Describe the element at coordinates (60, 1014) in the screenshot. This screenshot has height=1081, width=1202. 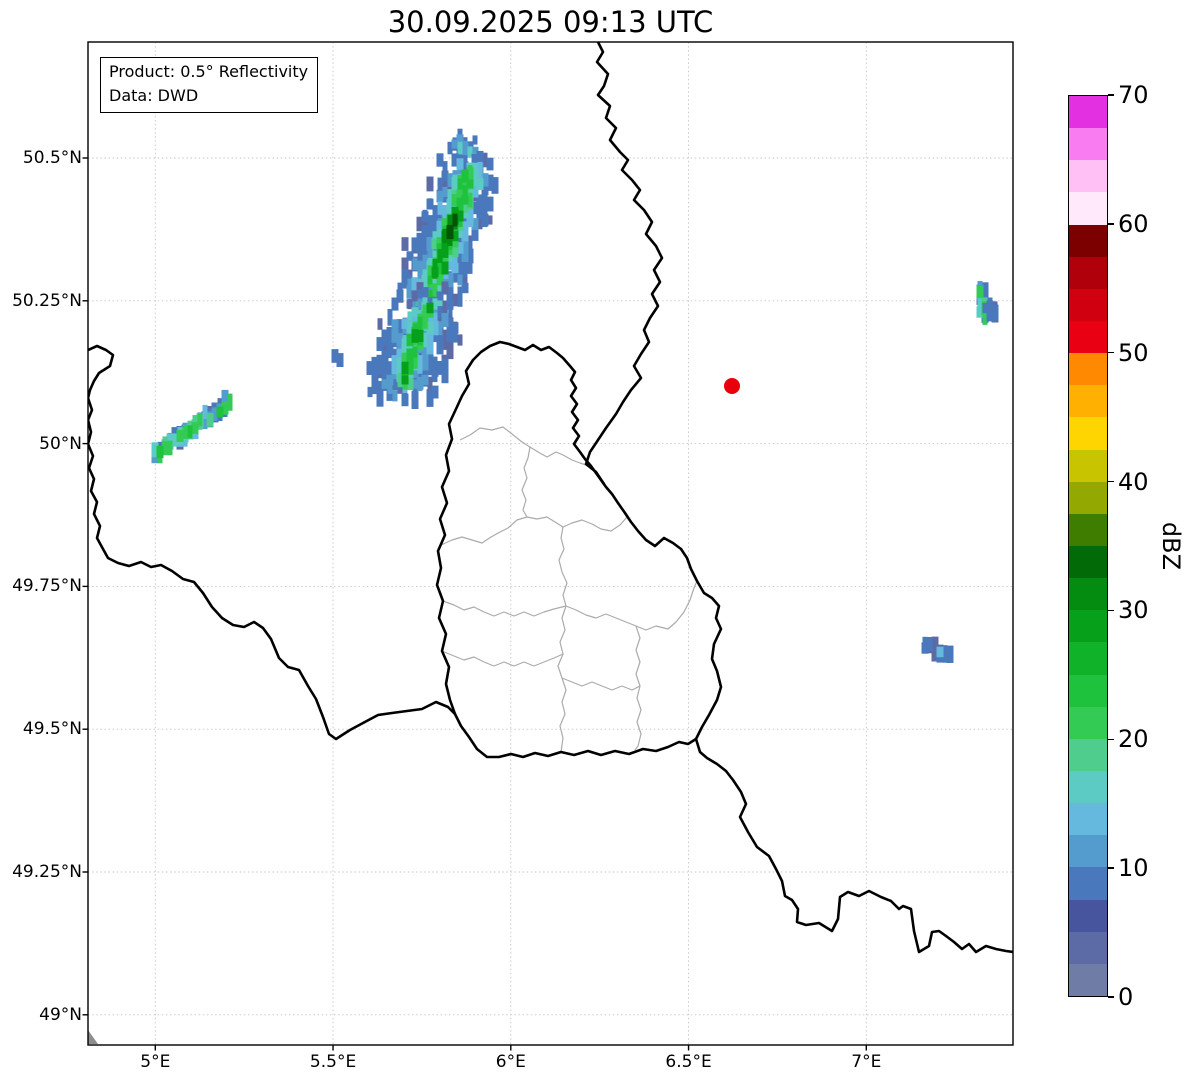
I see `lat-tick-label: 49°N` at that location.